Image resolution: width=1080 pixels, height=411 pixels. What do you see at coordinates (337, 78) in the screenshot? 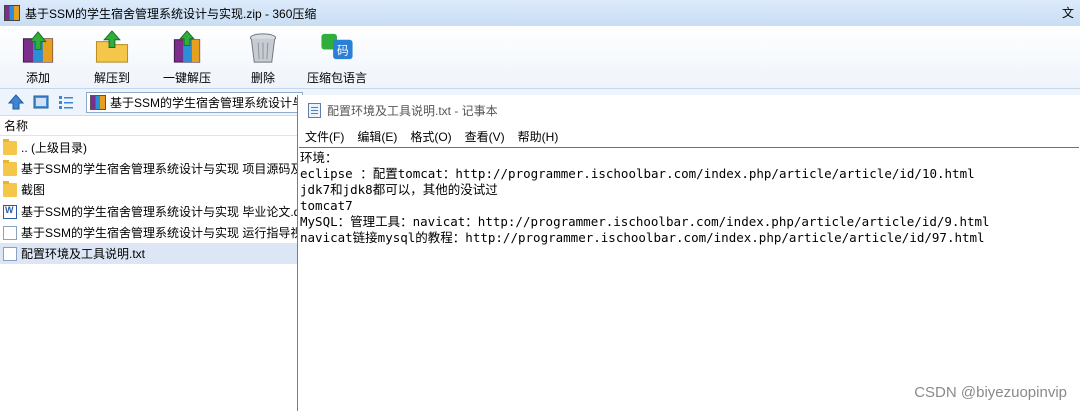
I see `archive-language-label: 压缩包语言` at bounding box center [337, 78].